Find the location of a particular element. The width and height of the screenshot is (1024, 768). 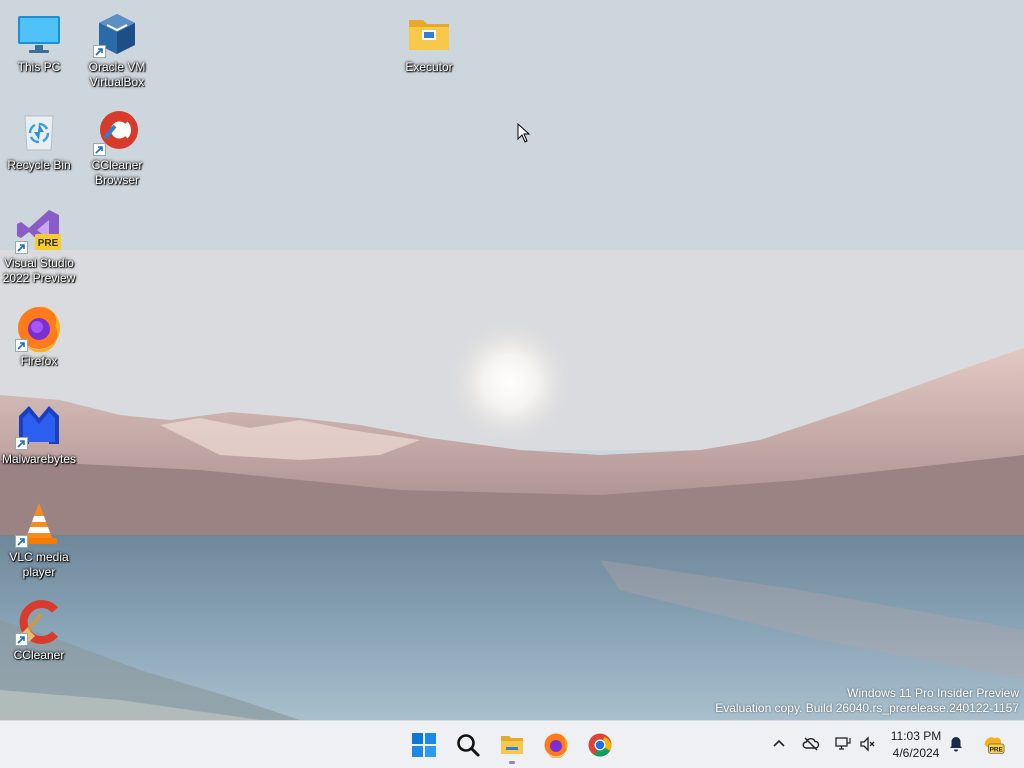

desktop-icon-firefox: Firefox is located at coordinates (39, 333).